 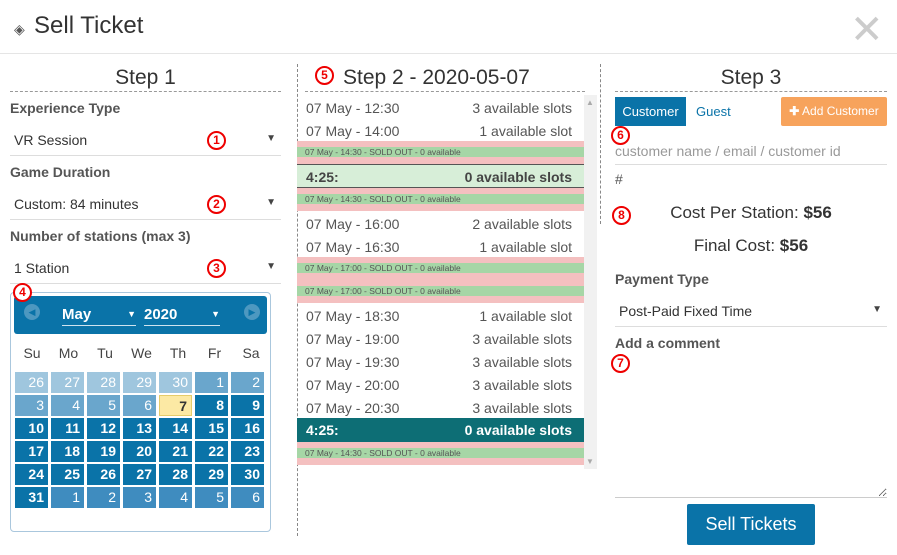 I want to click on year-select: 2020 ▼, so click(x=182, y=316).